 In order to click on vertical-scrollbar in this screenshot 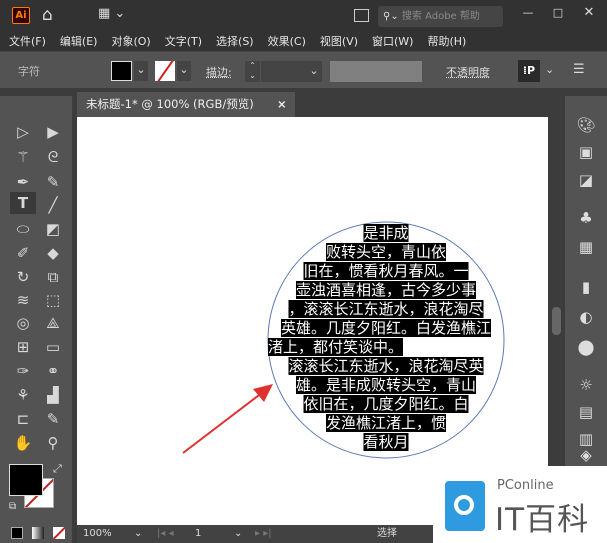, I will do `click(556, 321)`.